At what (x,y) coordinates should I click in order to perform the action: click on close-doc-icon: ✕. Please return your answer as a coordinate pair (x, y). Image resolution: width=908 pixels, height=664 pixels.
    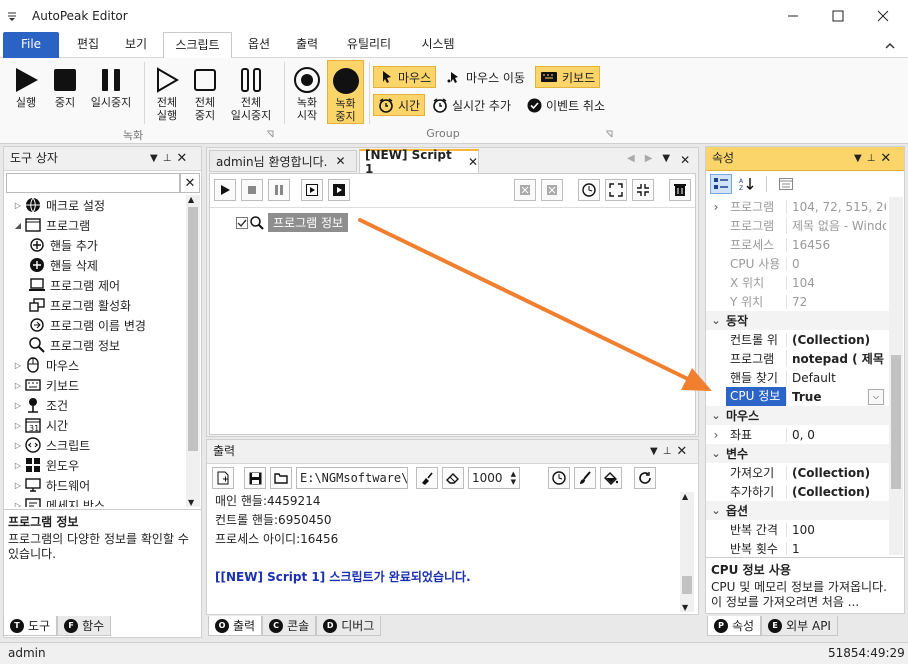
    Looking at the image, I should click on (685, 160).